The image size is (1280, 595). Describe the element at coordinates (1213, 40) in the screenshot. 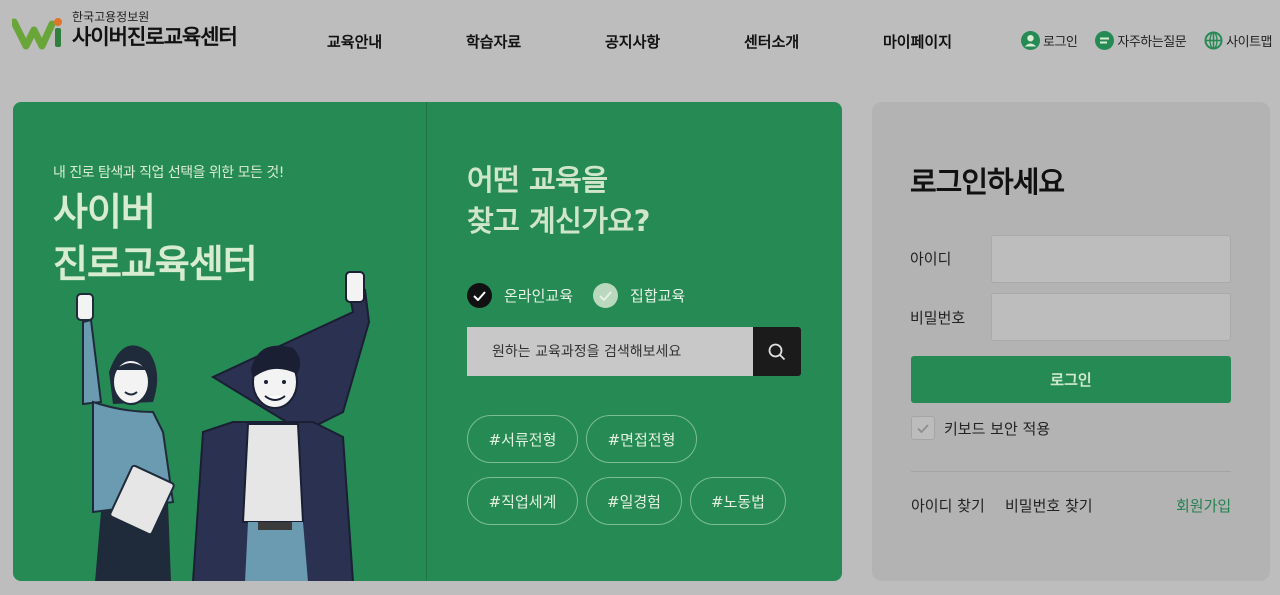

I see `sitemap-icon` at that location.